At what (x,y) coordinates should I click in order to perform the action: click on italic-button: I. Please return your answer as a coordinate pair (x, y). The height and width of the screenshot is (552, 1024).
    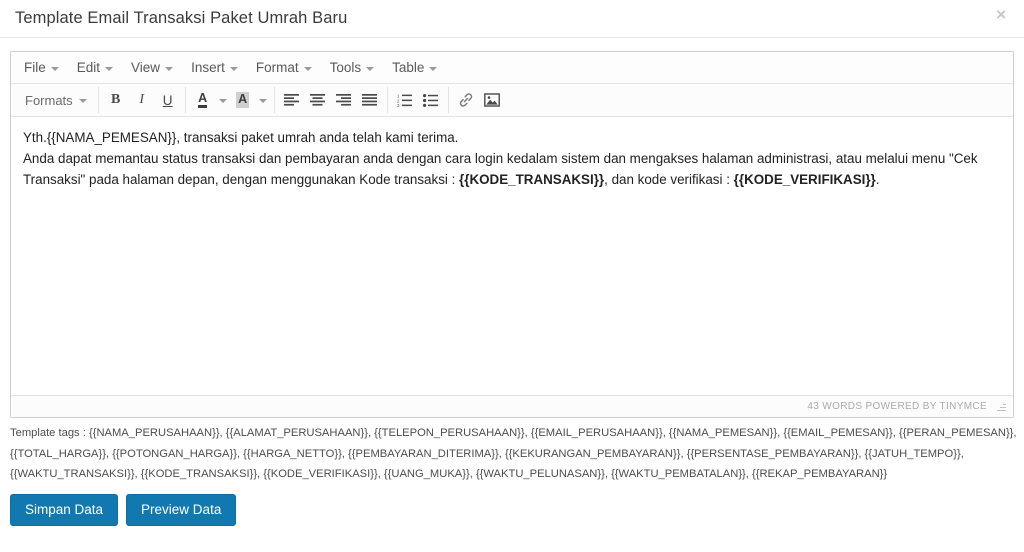
    Looking at the image, I should click on (142, 100).